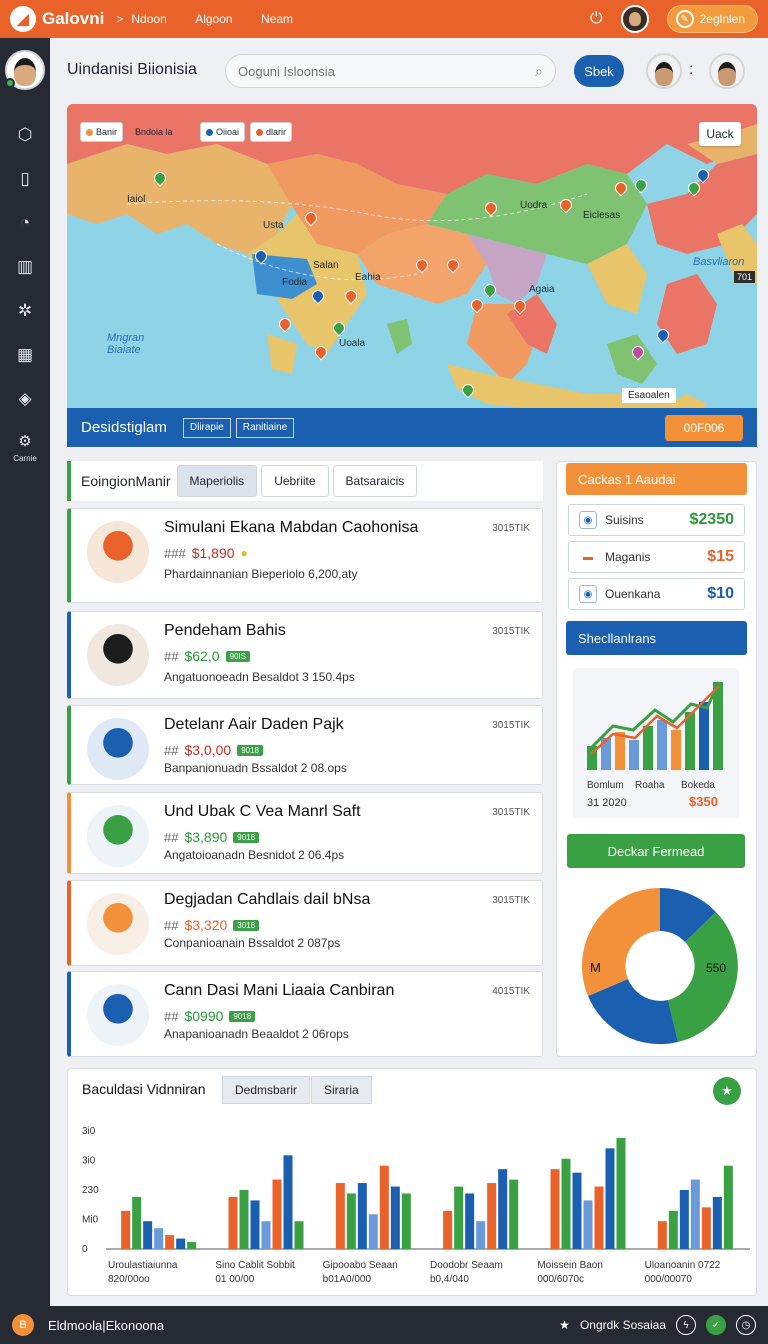 This screenshot has height=1344, width=768. What do you see at coordinates (656, 638) in the screenshot?
I see `section-header: Shecllanlrans` at bounding box center [656, 638].